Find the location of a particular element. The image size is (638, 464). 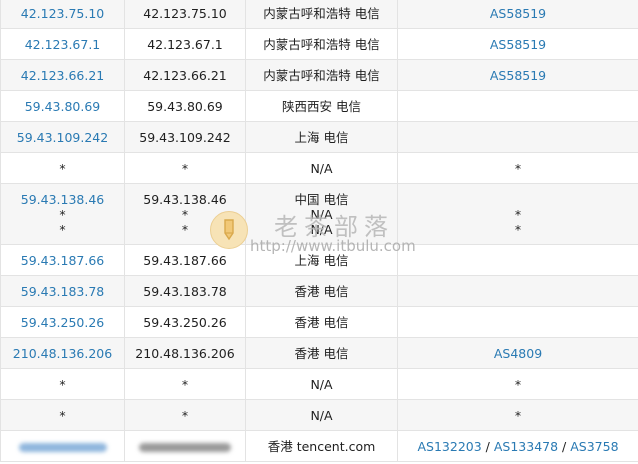

ip-cell: 59.43.187.66 is located at coordinates (62, 260).